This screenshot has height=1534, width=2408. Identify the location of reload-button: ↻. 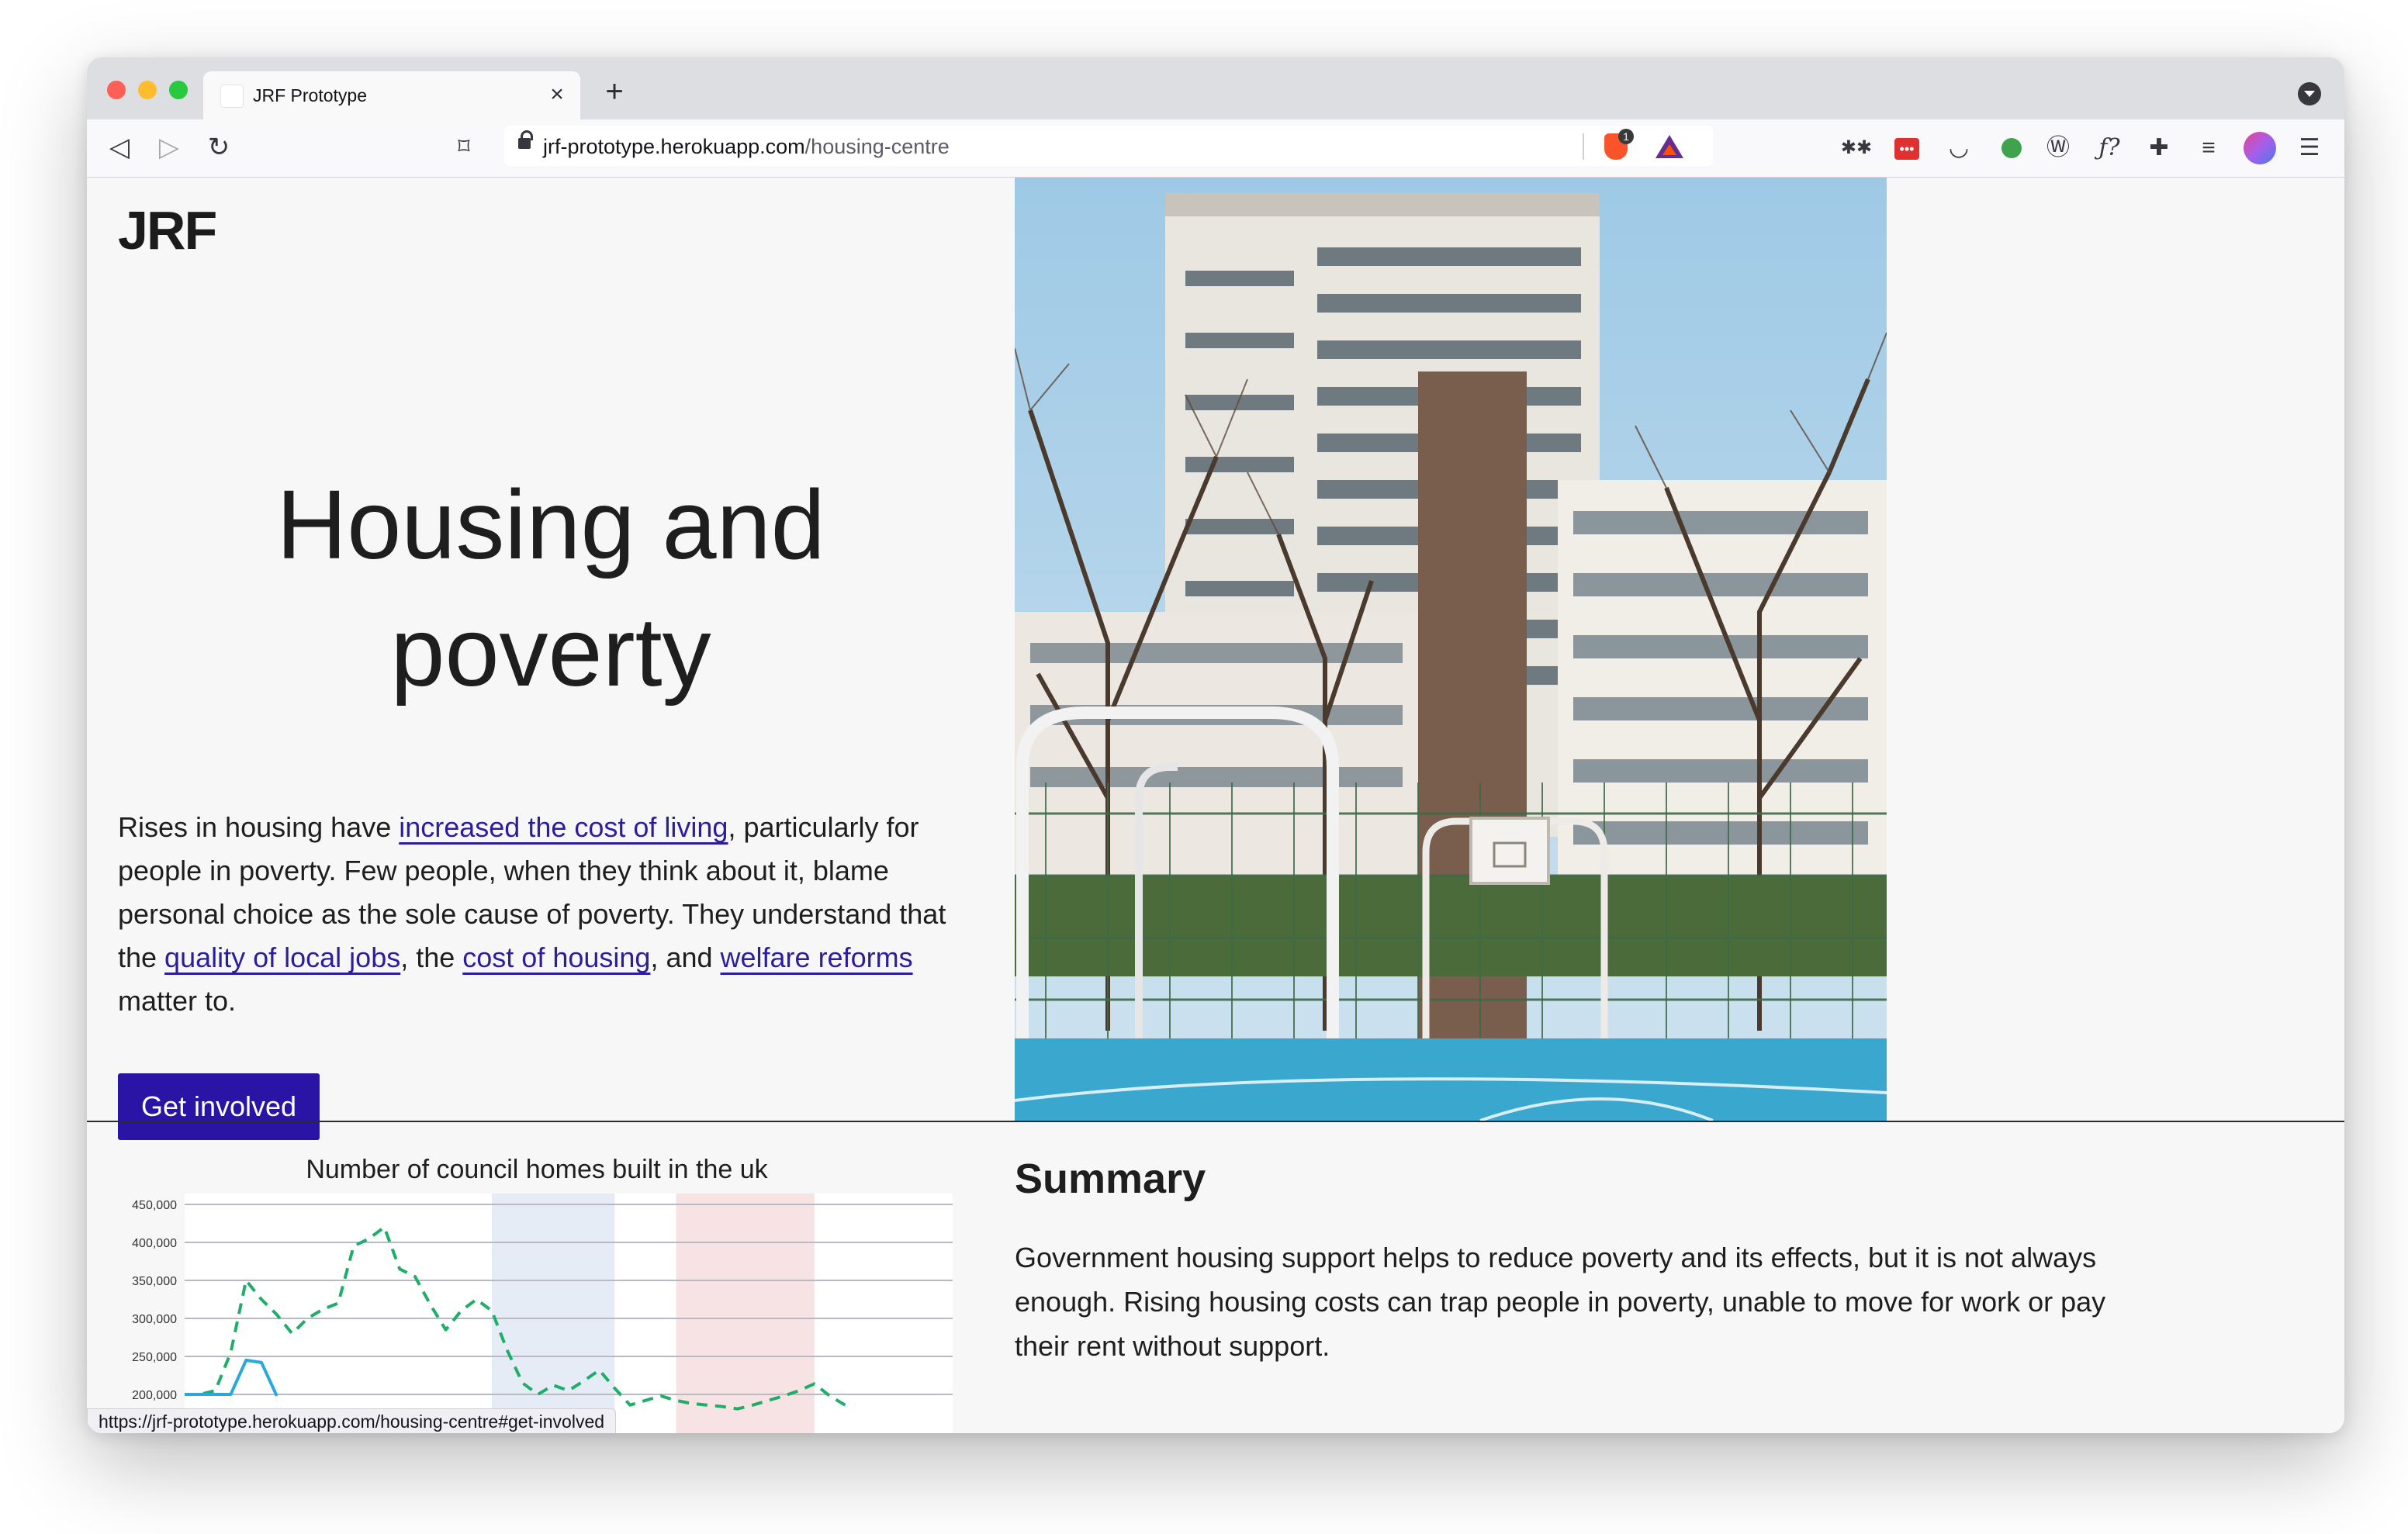
(219, 147).